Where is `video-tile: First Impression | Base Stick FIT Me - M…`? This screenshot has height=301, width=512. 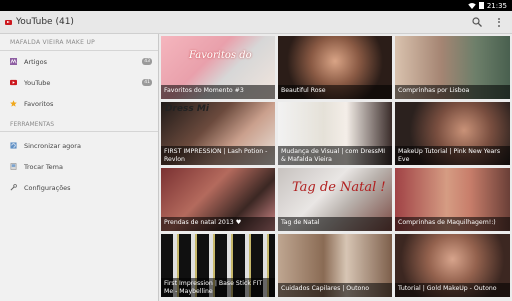 video-tile: First Impression | Base Stick FIT Me - M… is located at coordinates (218, 265).